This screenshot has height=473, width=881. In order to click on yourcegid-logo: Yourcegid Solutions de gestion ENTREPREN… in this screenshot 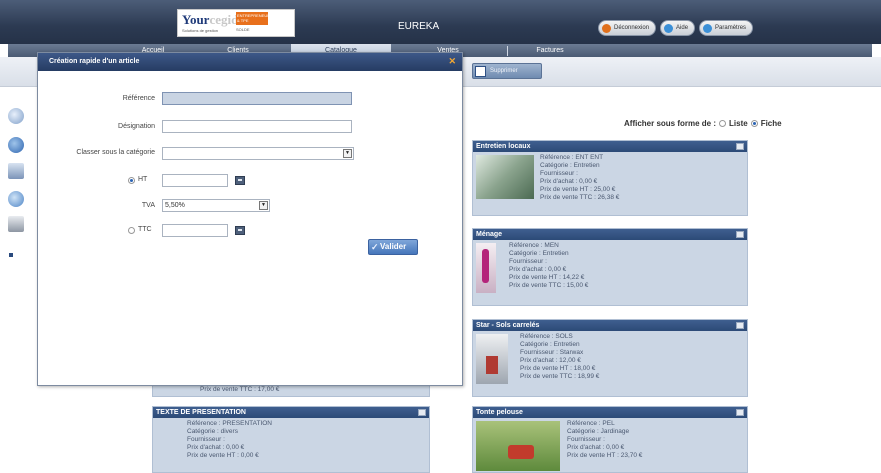, I will do `click(236, 23)`.